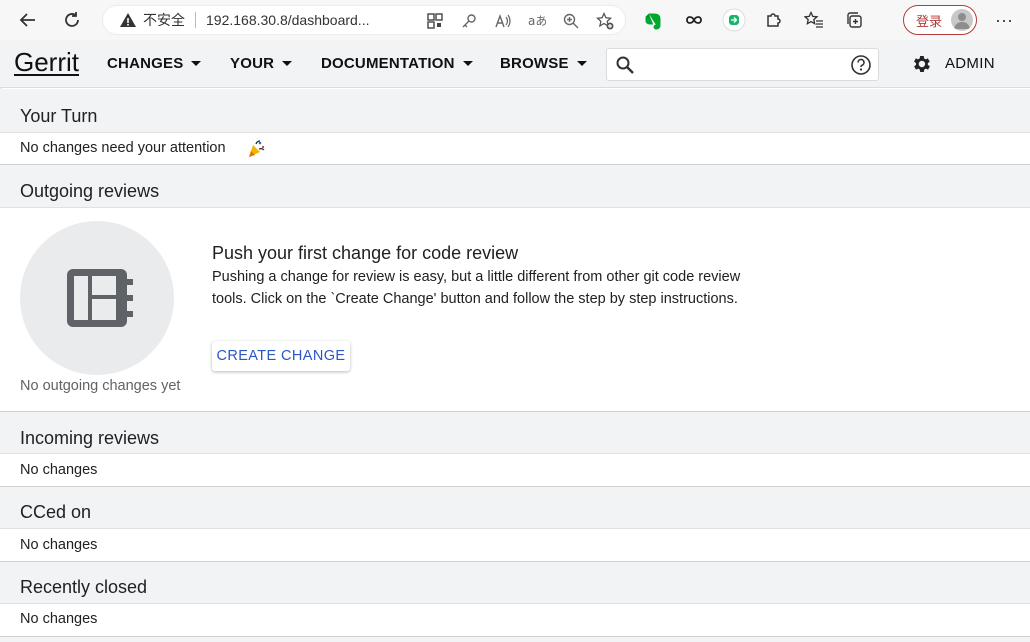  What do you see at coordinates (435, 21) in the screenshot?
I see `grid-icon` at bounding box center [435, 21].